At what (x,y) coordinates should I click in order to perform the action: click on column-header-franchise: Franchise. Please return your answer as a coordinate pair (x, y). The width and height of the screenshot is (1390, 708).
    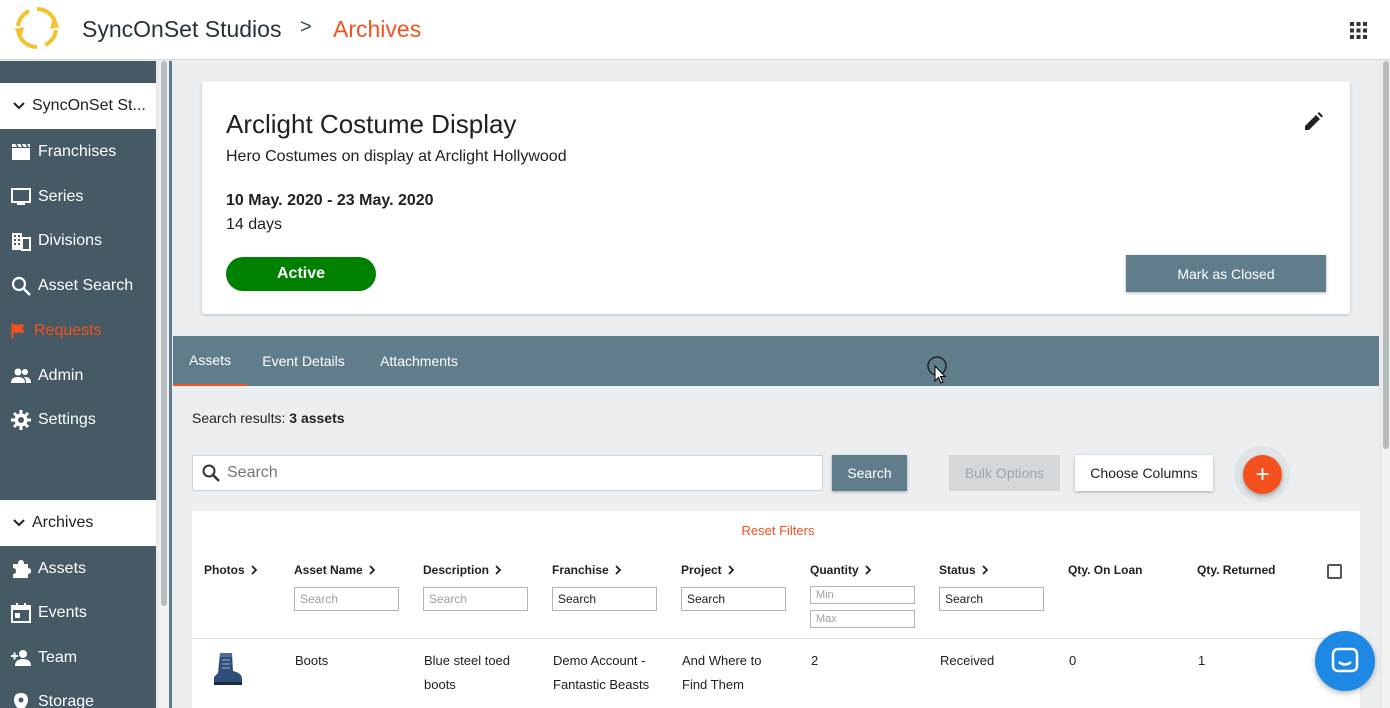
    Looking at the image, I should click on (587, 570).